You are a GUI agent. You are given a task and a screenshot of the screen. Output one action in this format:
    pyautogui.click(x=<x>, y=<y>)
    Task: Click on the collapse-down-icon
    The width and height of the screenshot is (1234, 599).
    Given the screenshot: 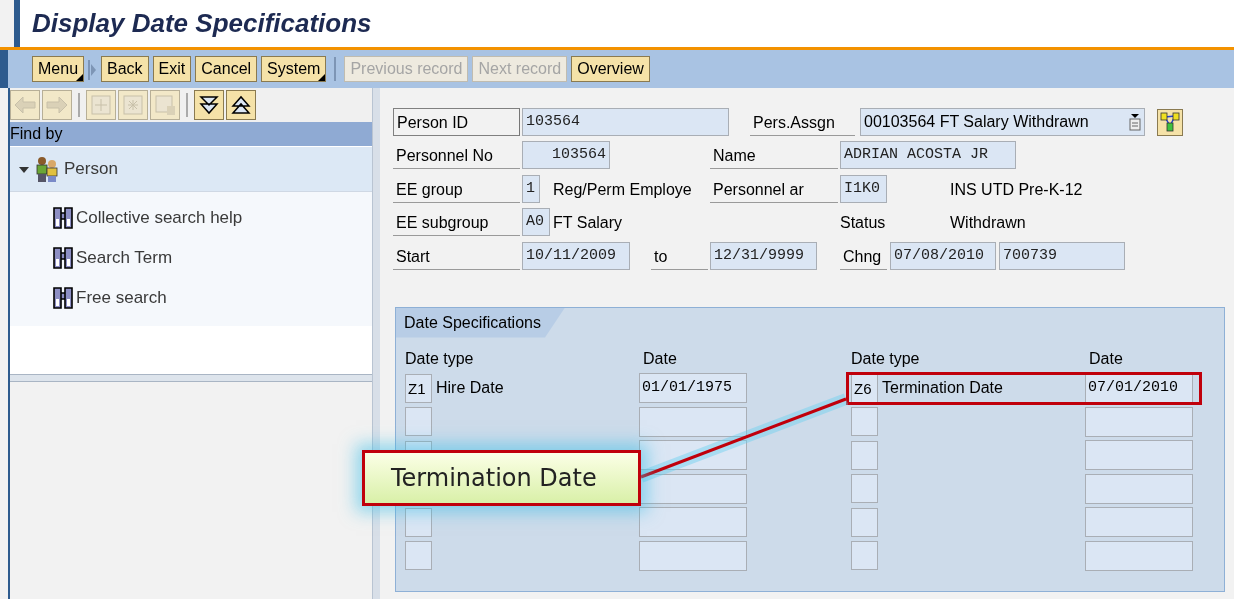 What is the action you would take?
    pyautogui.click(x=209, y=105)
    